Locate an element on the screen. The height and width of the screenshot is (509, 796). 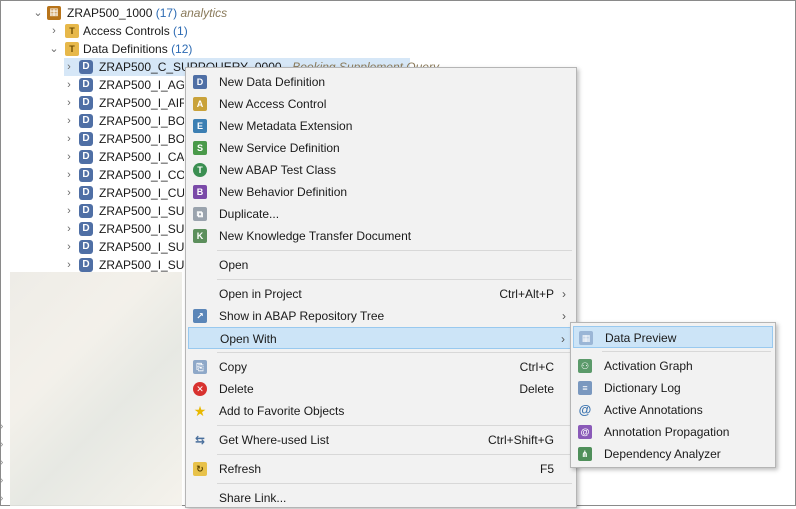
menu-item-refresh: ↻ Refresh F5 is located at coordinates (381, 469).